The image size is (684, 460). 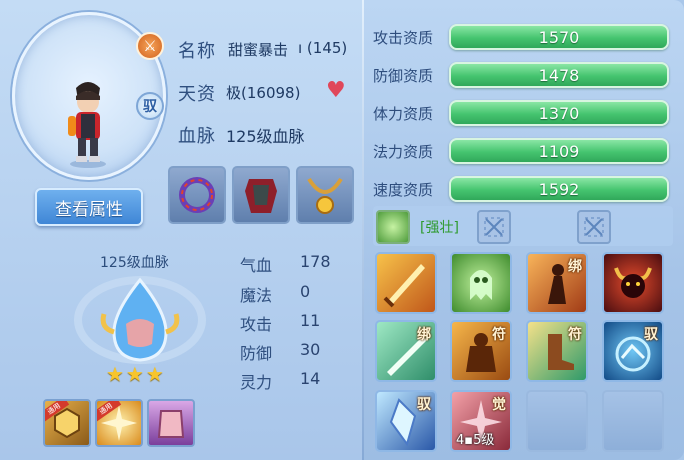 I want to click on skill-slot-6: 符, so click(x=481, y=351).